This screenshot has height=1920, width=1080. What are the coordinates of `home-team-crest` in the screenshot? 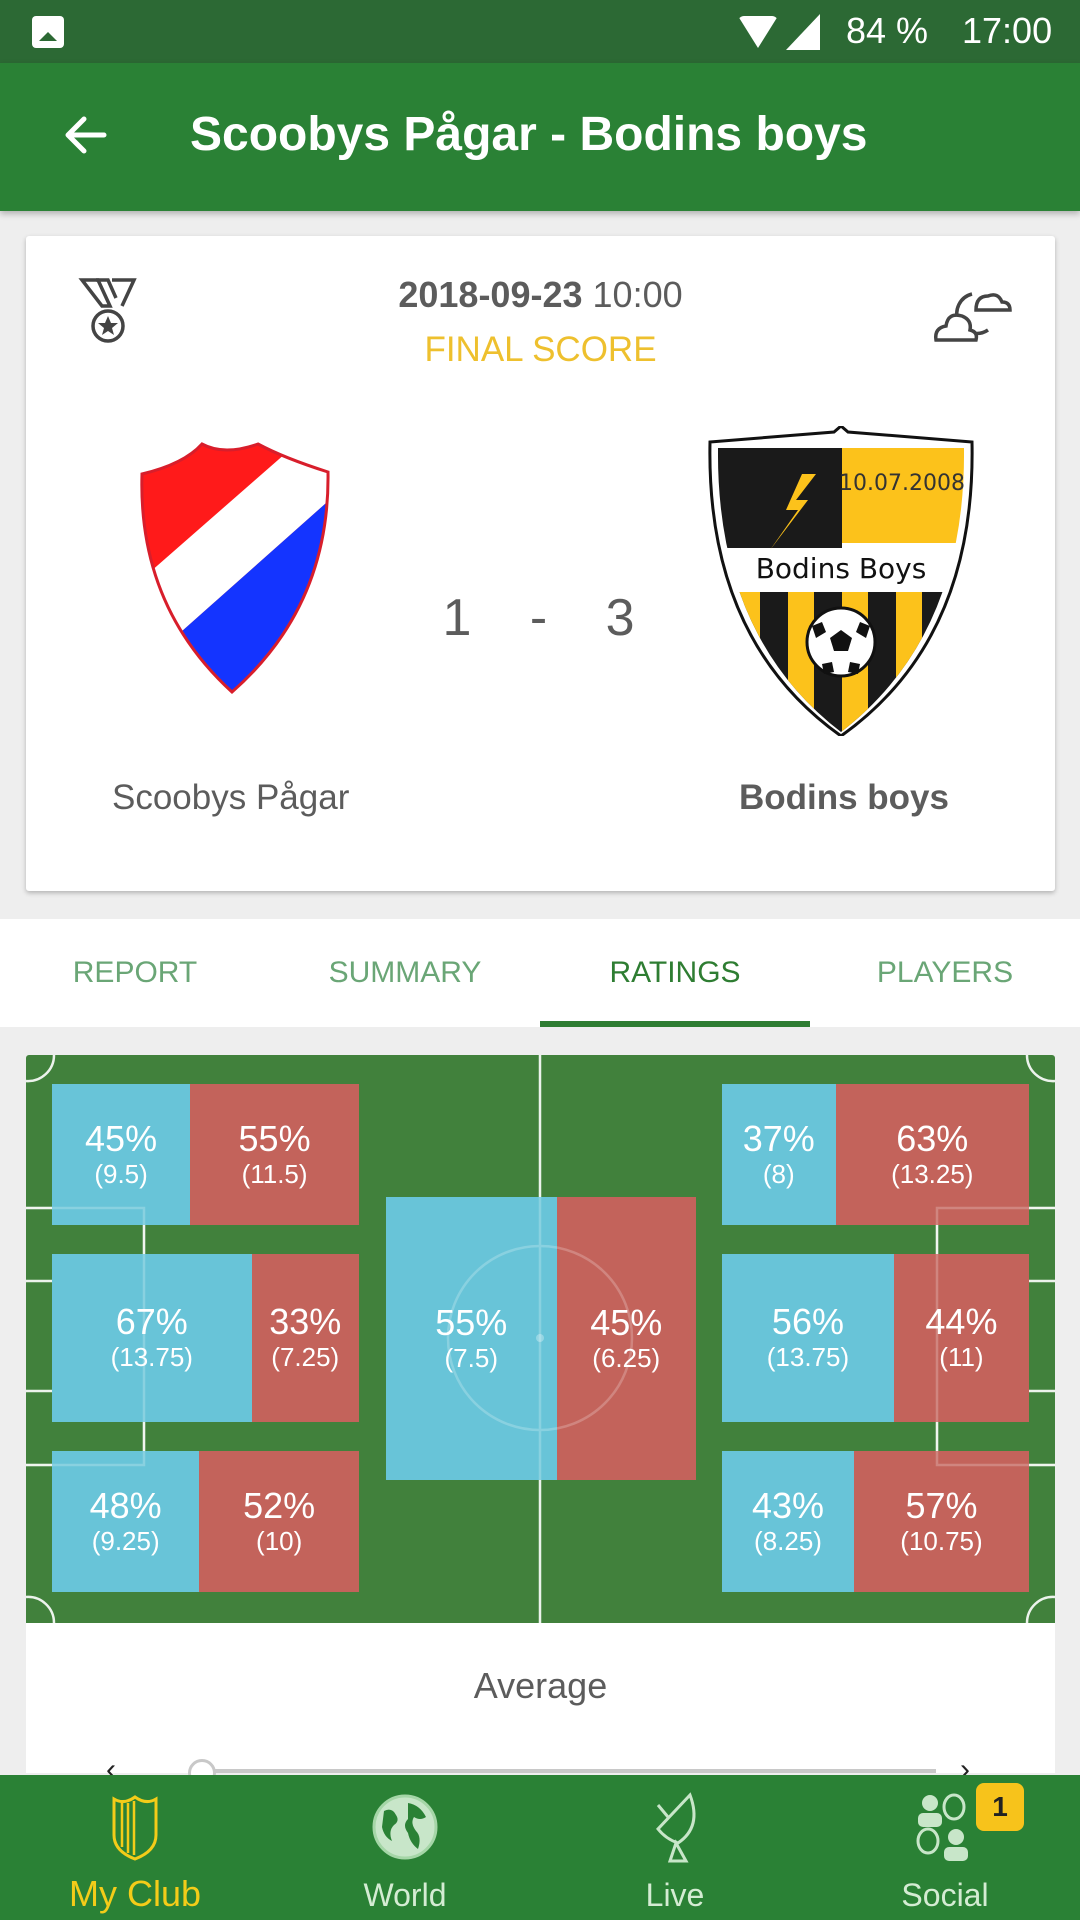 It's located at (234, 566).